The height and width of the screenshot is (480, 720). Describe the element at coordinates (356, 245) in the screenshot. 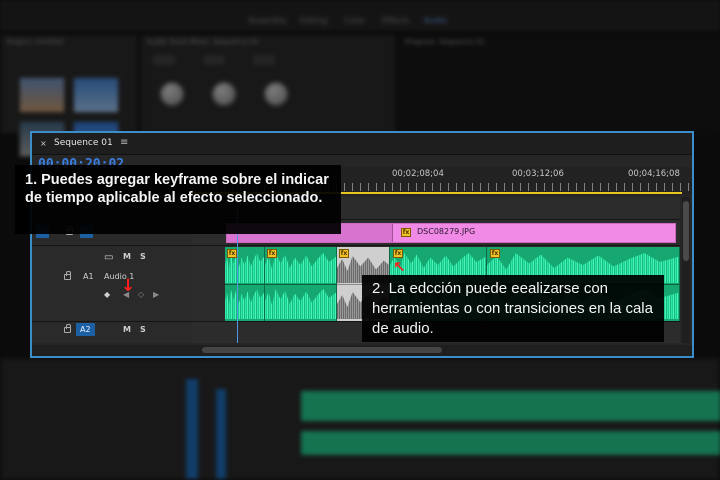

I see `track-divider` at that location.